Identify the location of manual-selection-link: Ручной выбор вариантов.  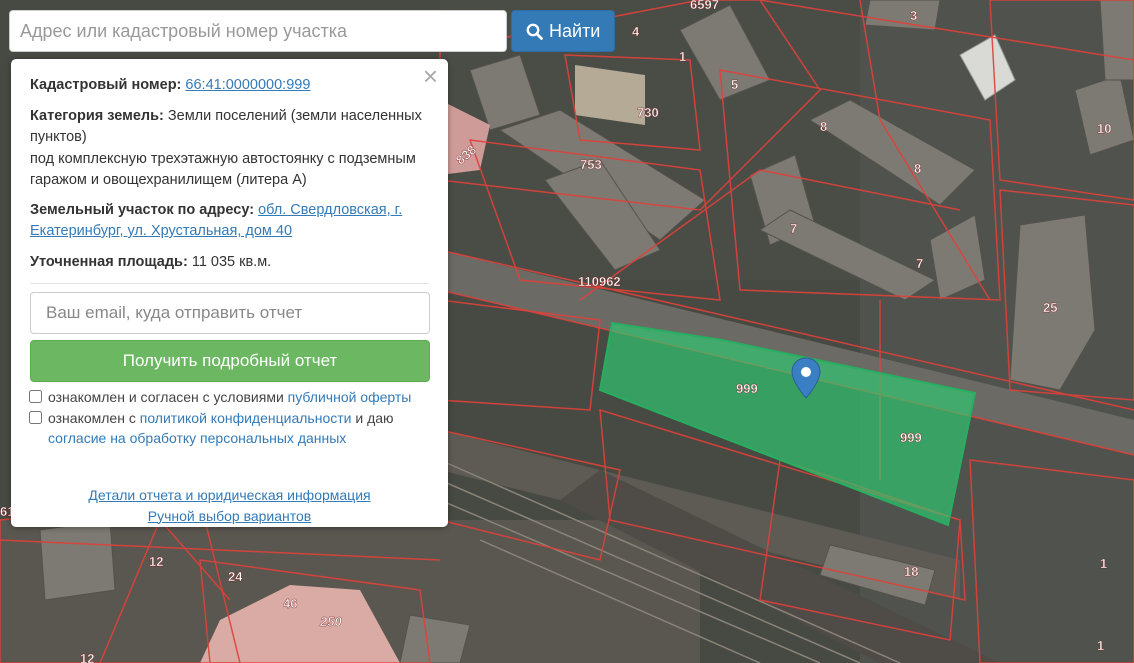
(229, 516).